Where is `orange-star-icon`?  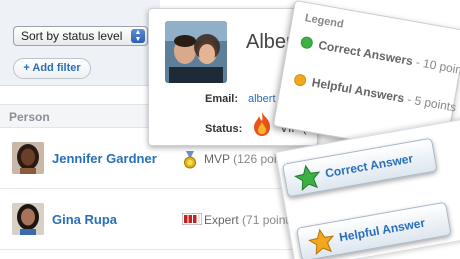
orange-star-icon is located at coordinates (321, 242).